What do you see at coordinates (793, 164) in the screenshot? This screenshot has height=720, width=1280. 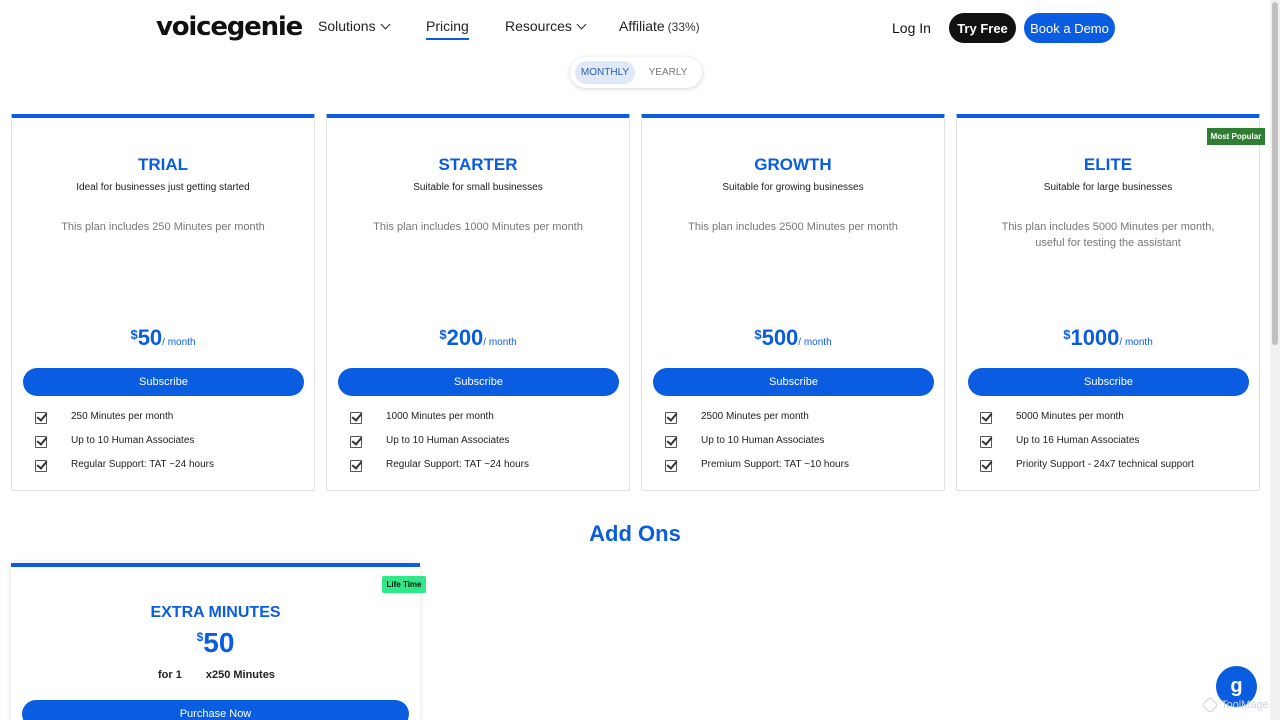 I see `plan-name: GROWTH` at bounding box center [793, 164].